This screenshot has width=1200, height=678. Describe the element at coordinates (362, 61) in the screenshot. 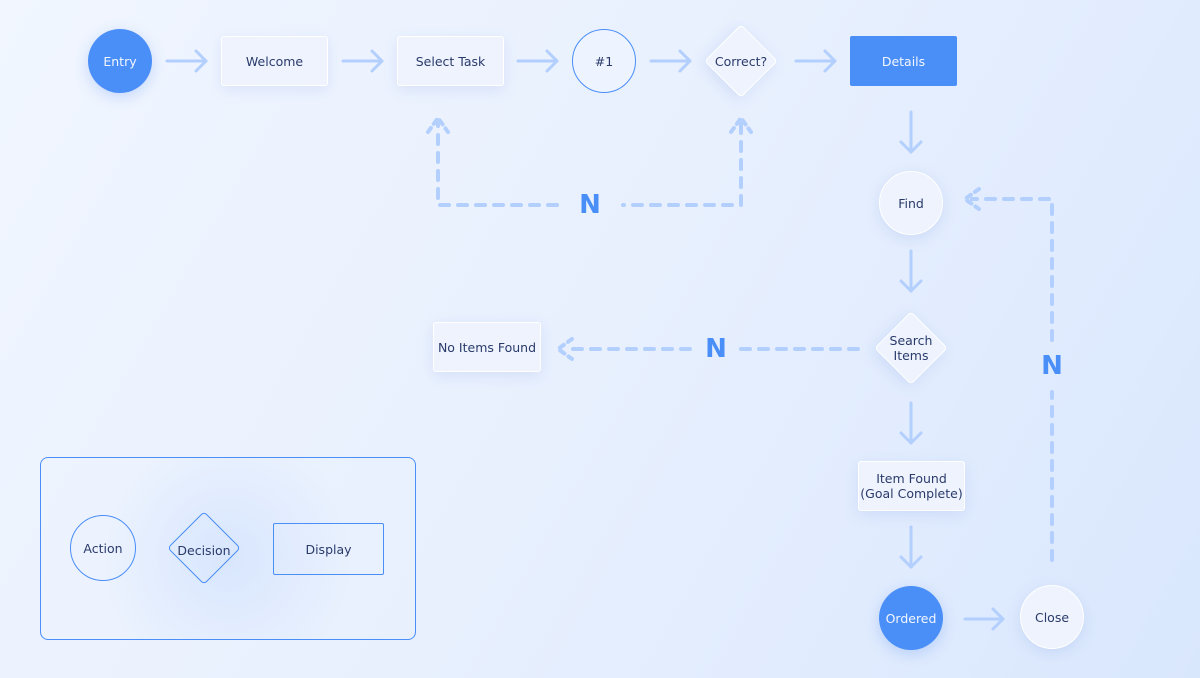

I see `arrow-welcome-select` at that location.